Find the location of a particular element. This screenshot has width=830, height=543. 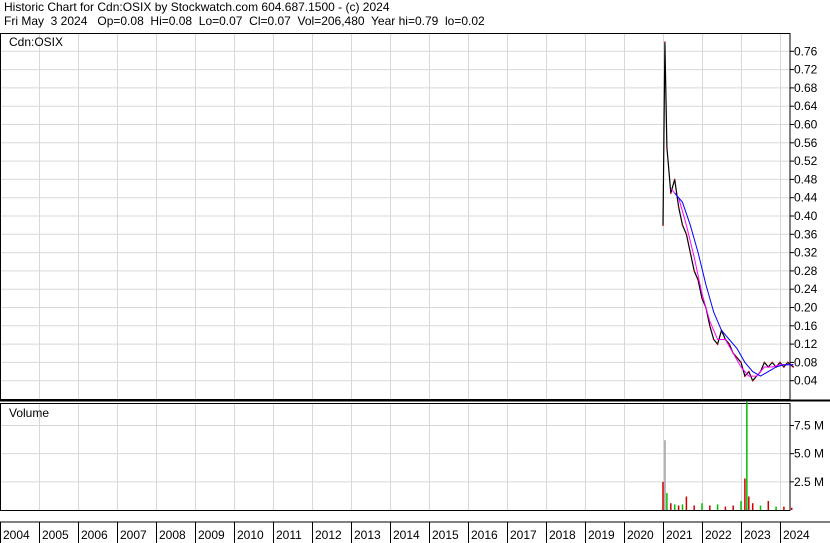

year-tick-label: 2015 is located at coordinates (445, 535).